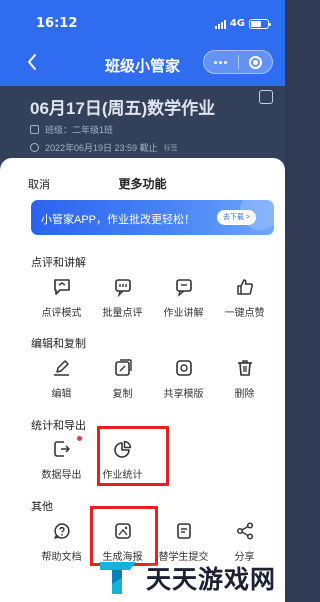  What do you see at coordinates (34, 147) in the screenshot?
I see `clock-icon` at bounding box center [34, 147].